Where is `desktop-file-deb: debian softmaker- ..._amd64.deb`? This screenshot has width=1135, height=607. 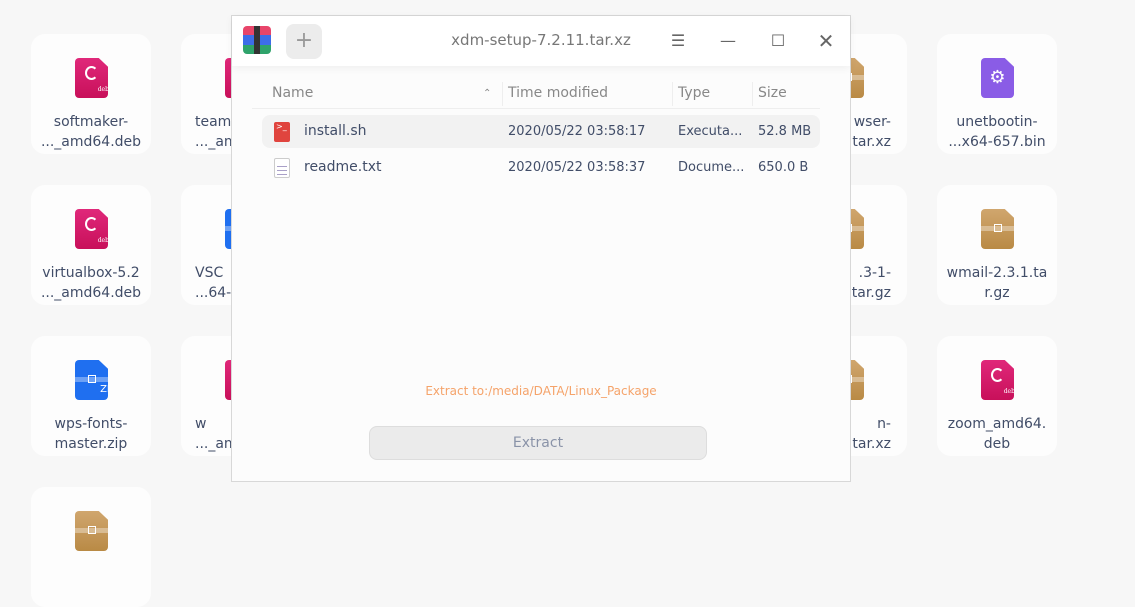
desktop-file-deb: debian softmaker- ..._amd64.deb is located at coordinates (91, 94).